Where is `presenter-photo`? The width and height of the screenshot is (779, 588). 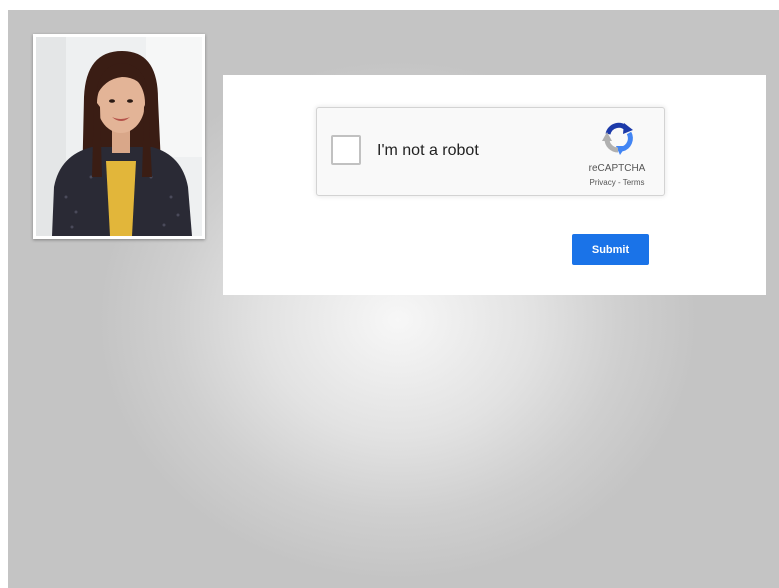 presenter-photo is located at coordinates (119, 136).